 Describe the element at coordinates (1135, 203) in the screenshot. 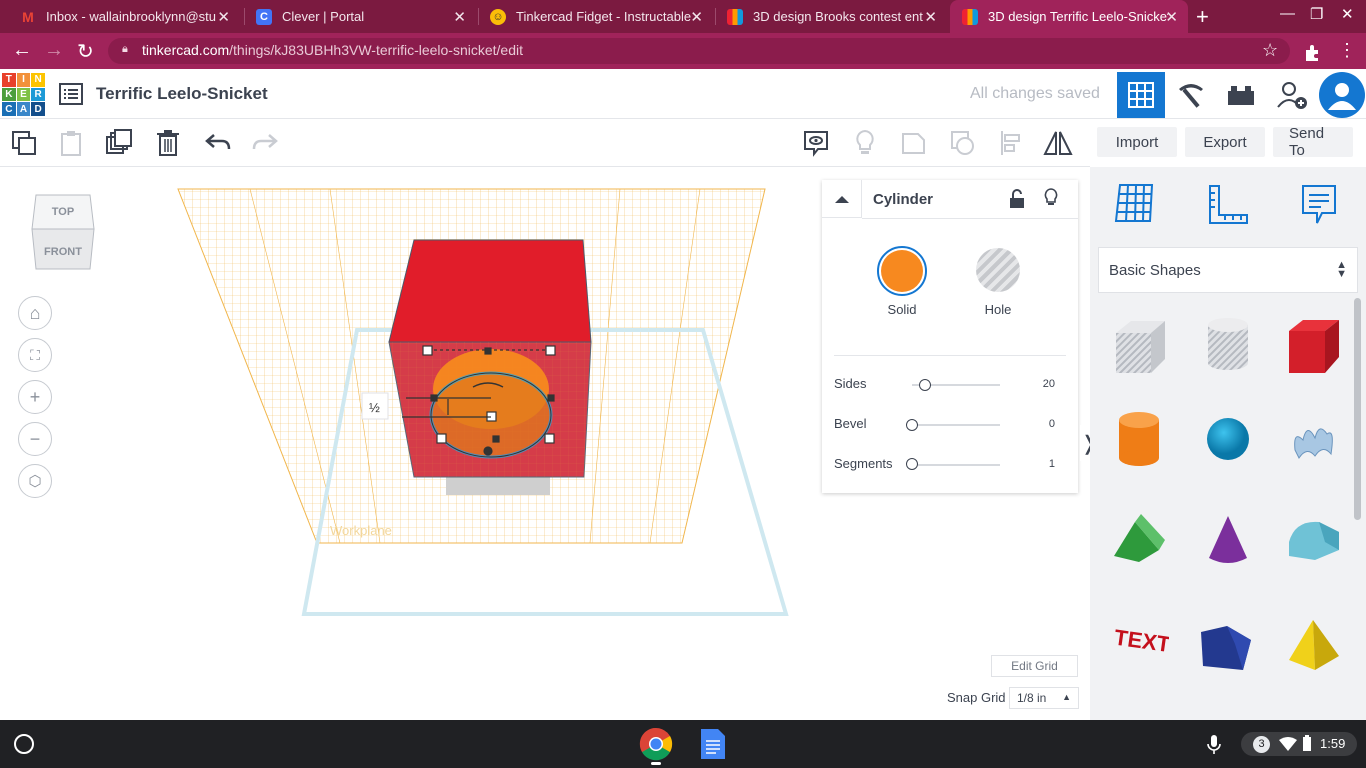

I see `workplane-tool-icon` at that location.